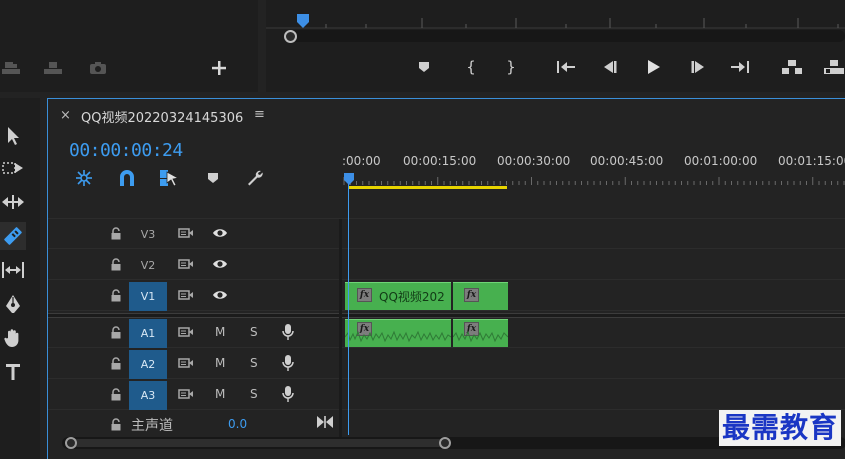 The image size is (845, 459). I want to click on program-zoom-handle, so click(290, 36).